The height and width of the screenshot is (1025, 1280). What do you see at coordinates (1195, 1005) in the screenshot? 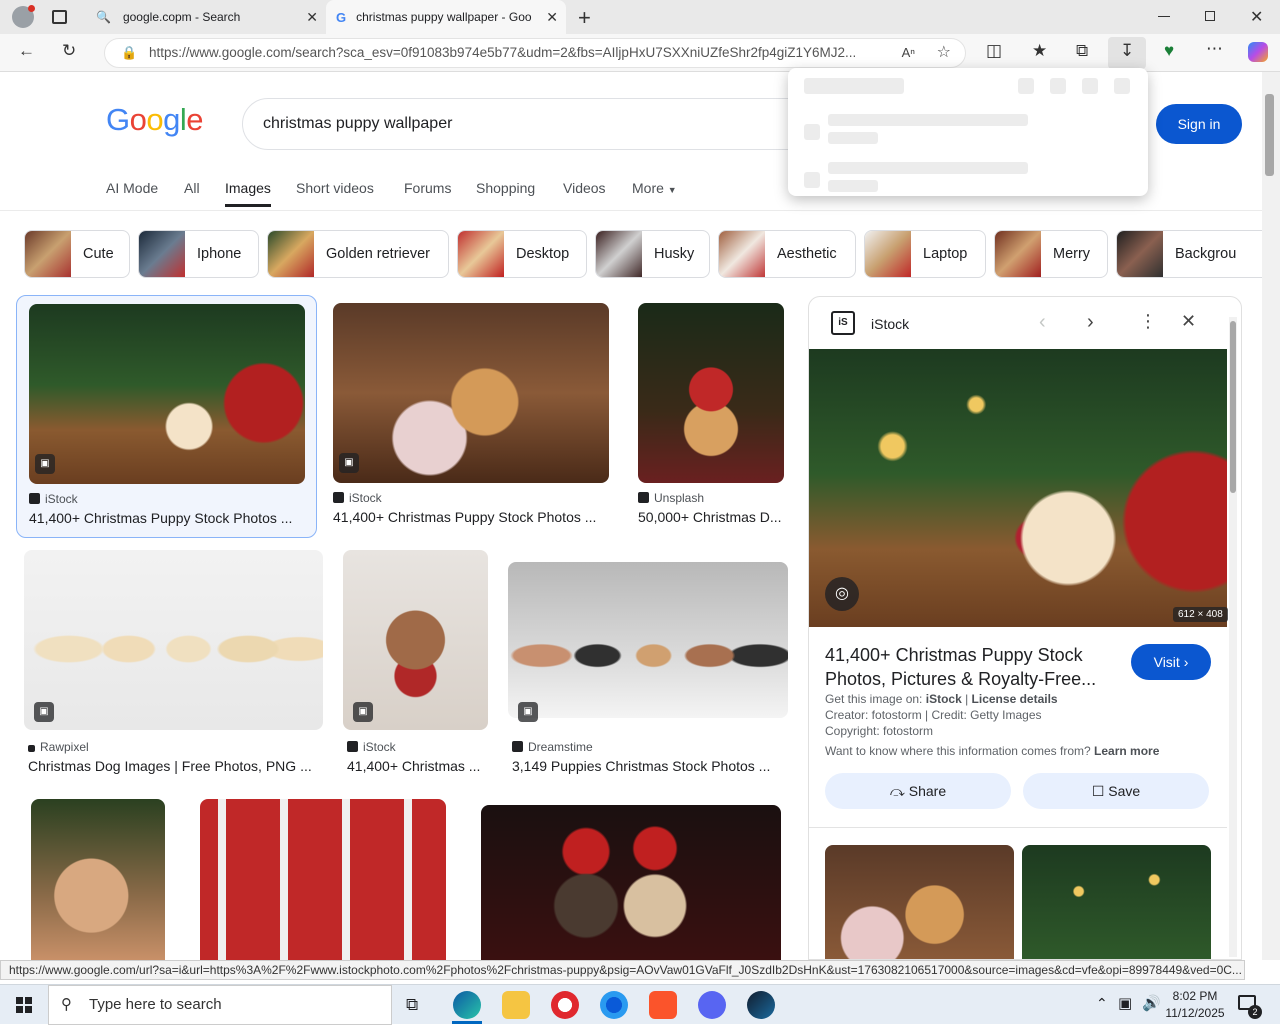
I see `clock: 8:02 PM 11/12/2025` at bounding box center [1195, 1005].